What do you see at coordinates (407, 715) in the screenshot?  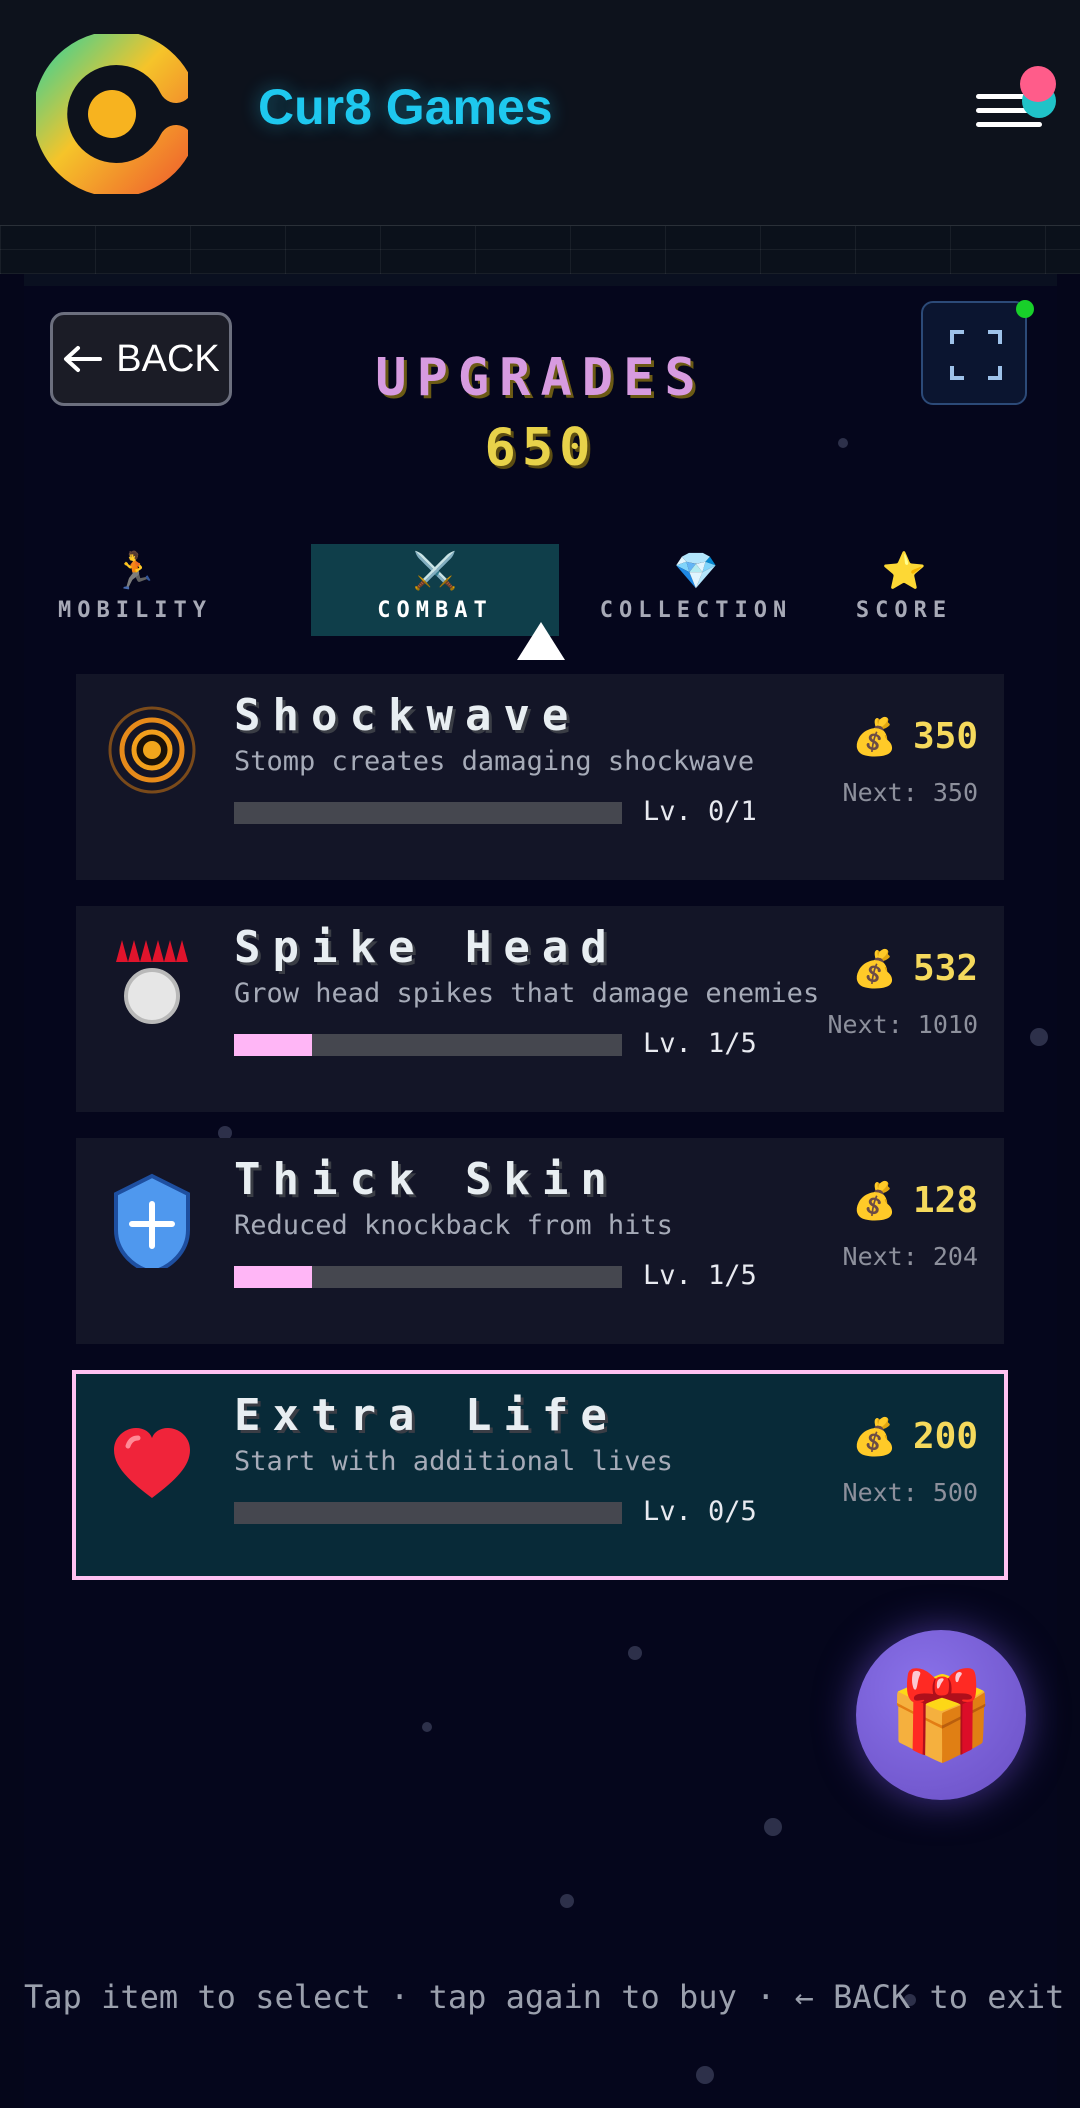 I see `upgrade-name: Shockwave` at bounding box center [407, 715].